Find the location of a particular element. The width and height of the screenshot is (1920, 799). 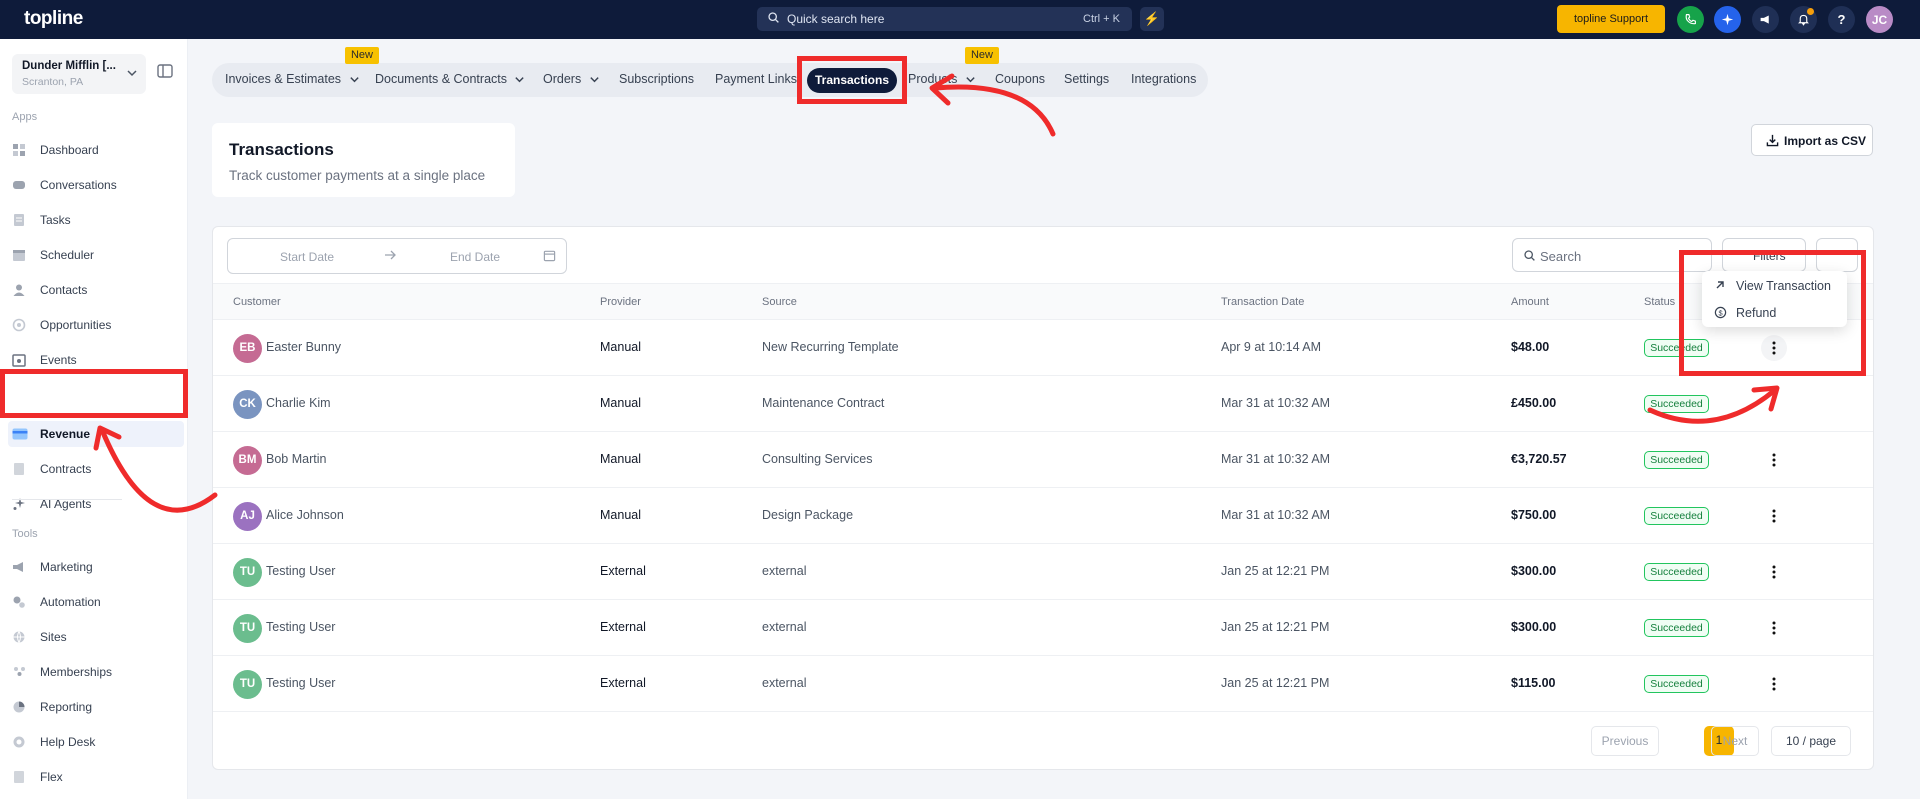

sidebar-item-tasks: Tasks is located at coordinates (94, 220).